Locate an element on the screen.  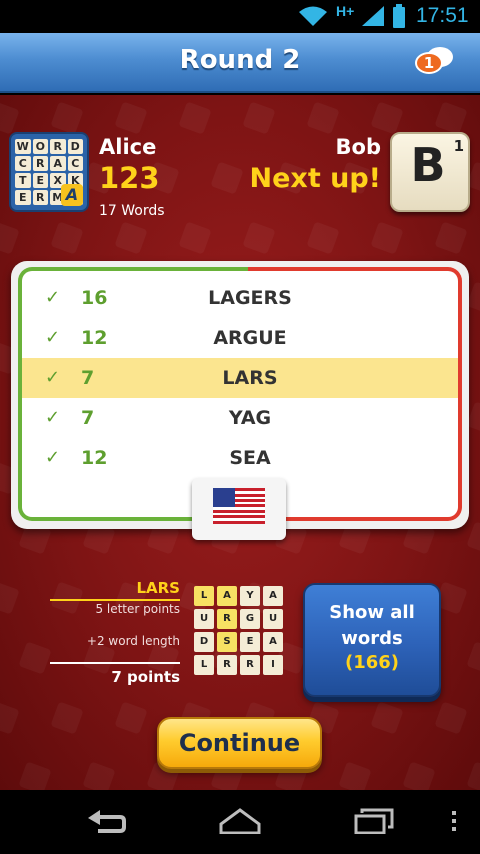
word-row: ✓ 7 YAG is located at coordinates (240, 418).